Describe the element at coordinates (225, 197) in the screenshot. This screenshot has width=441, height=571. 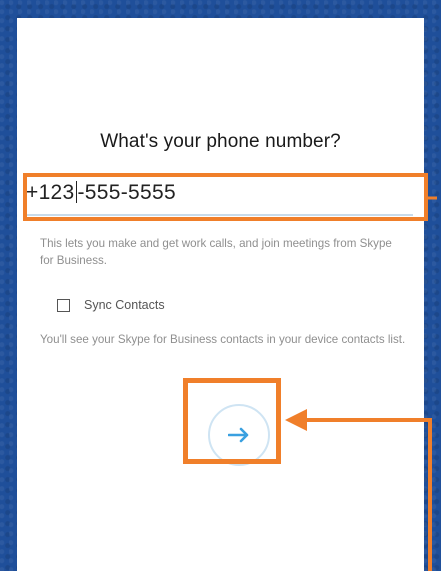
I see `phone-field-highlight` at that location.